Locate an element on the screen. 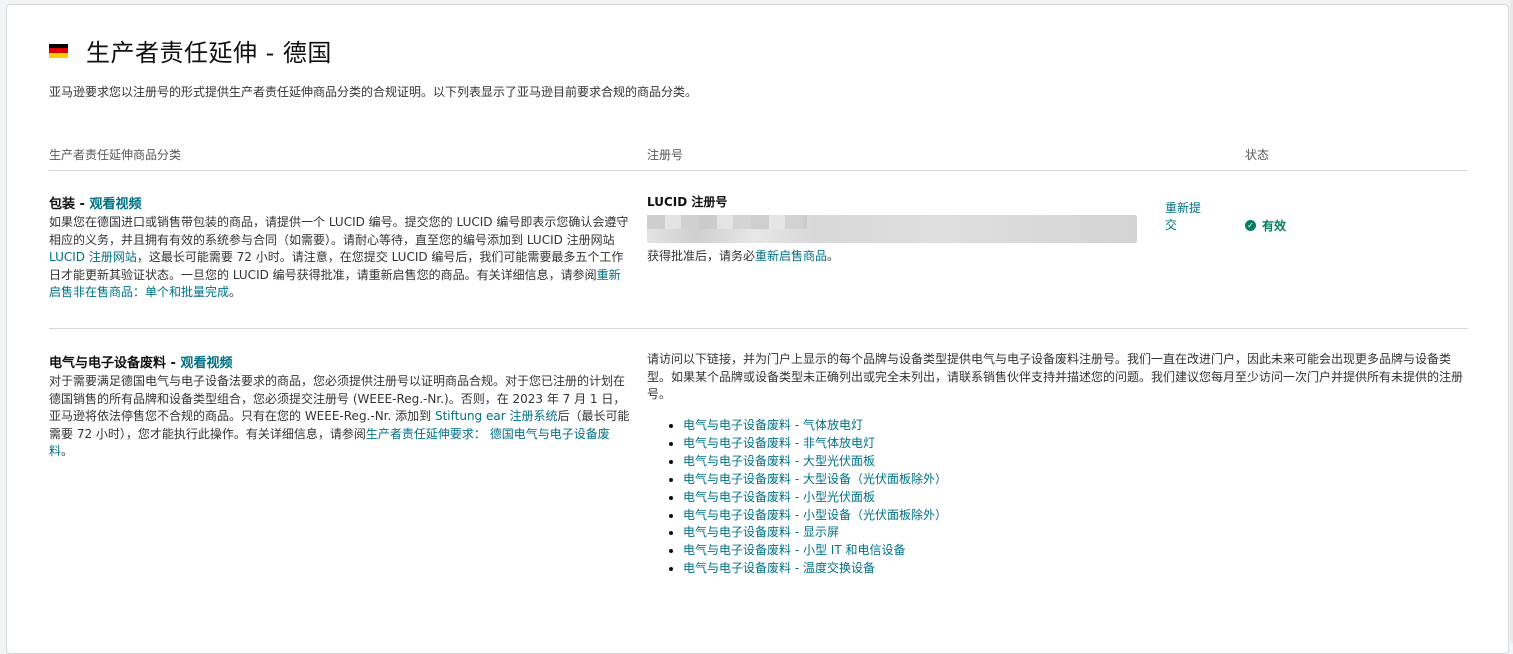 This screenshot has height=654, width=1513. weee-name: 电气与电子设备废料 is located at coordinates (108, 363).